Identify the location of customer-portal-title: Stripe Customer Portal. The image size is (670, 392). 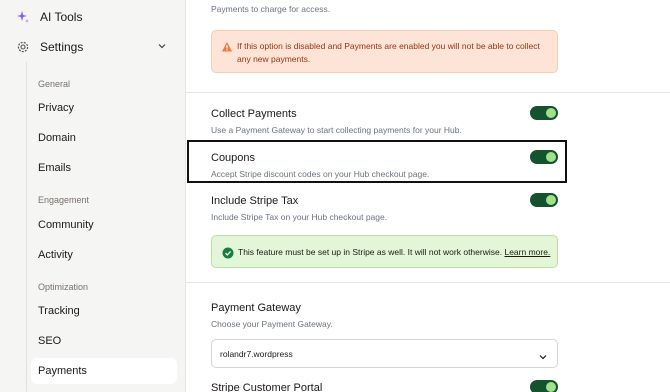
(267, 387).